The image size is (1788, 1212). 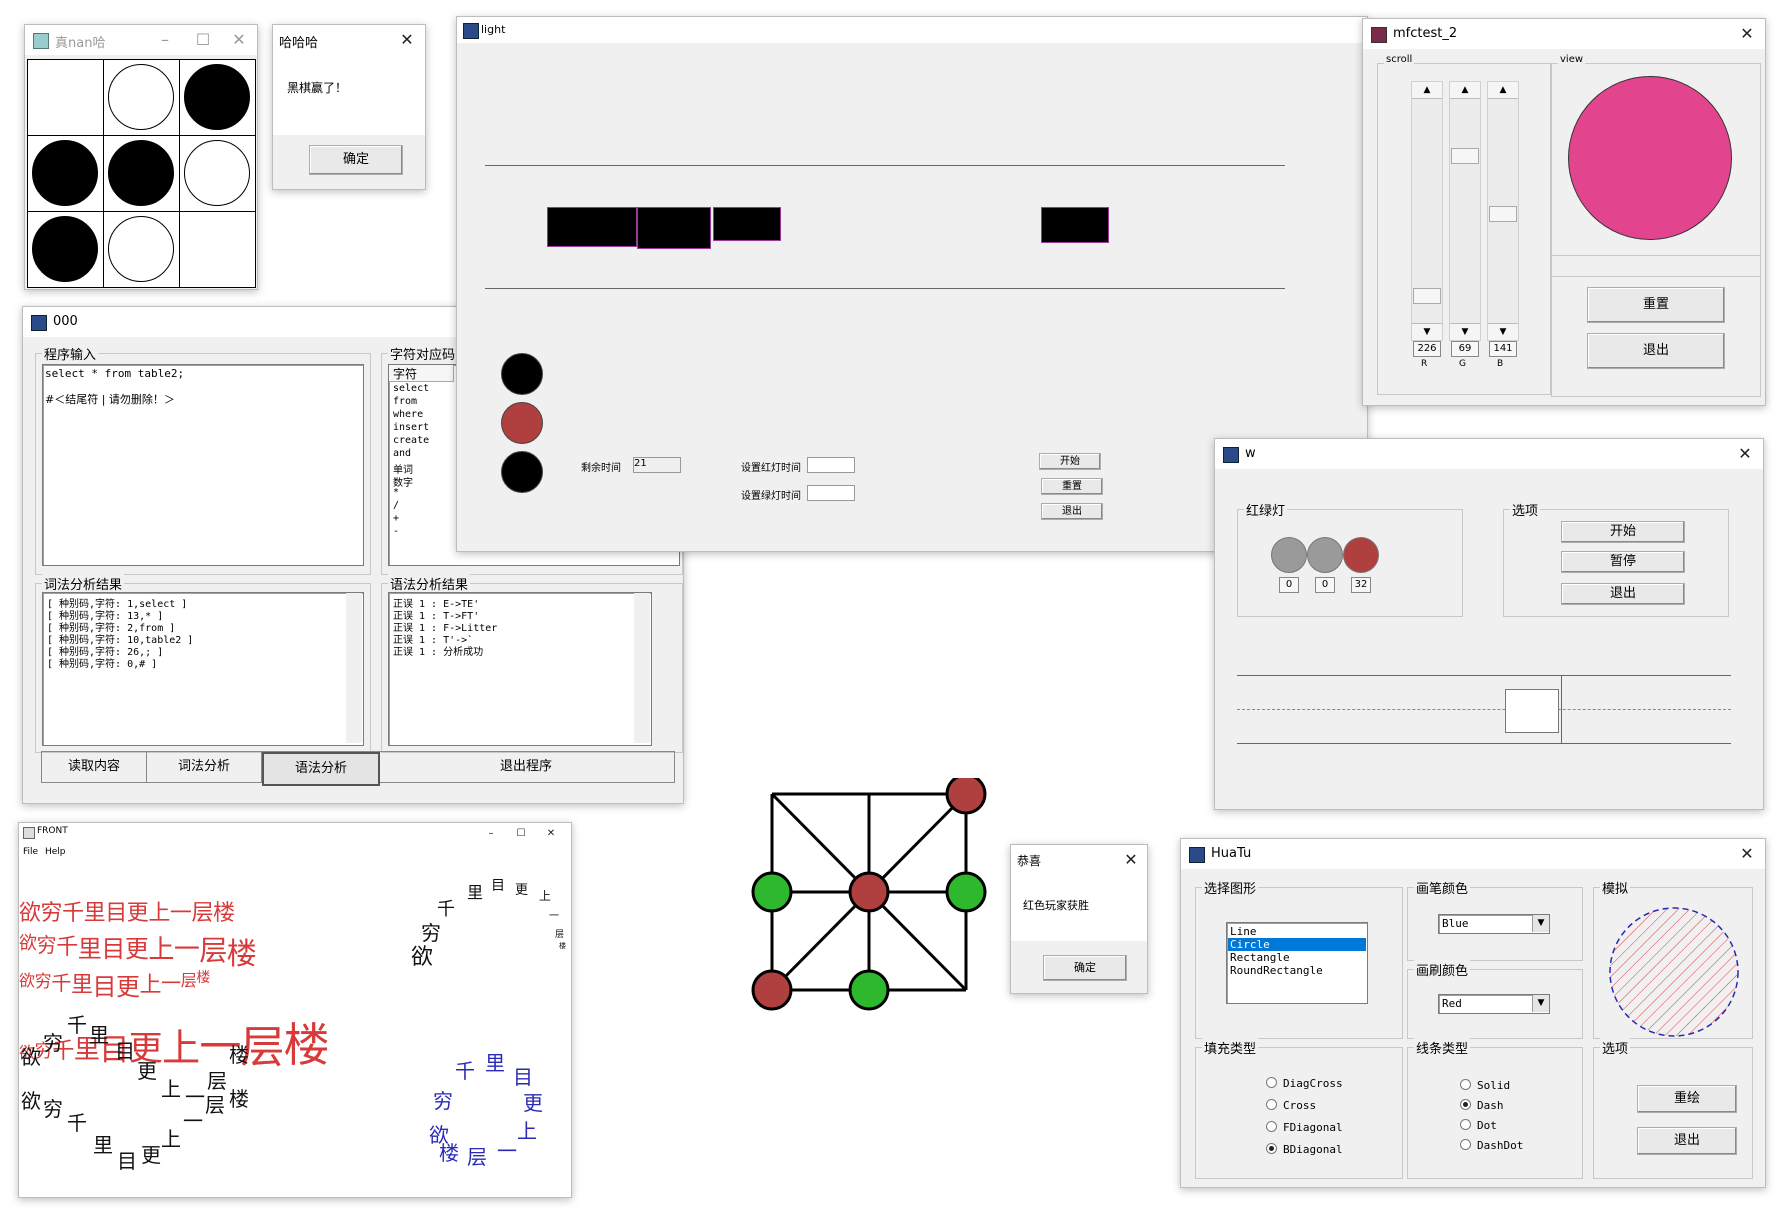 What do you see at coordinates (831, 465) in the screenshot?
I see `red-time-input` at bounding box center [831, 465].